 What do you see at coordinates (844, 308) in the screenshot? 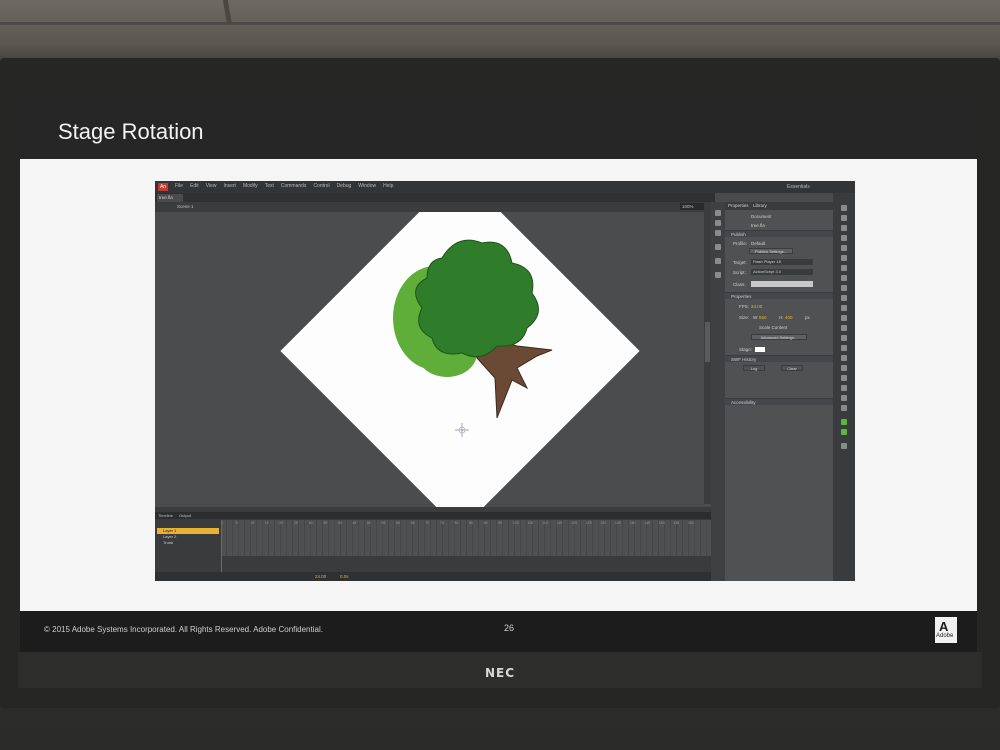
I see `pencil-tool-icon` at bounding box center [844, 308].